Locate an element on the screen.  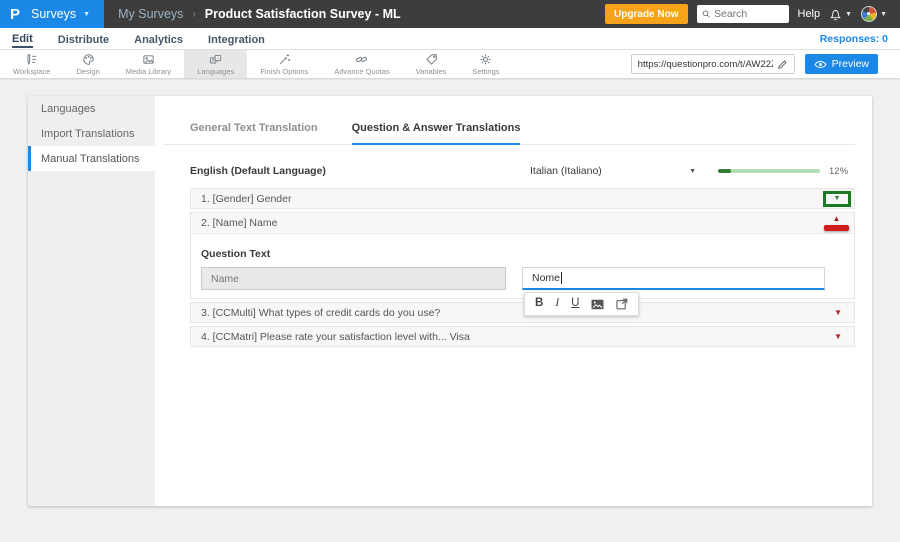
toolbar-media-library: Media Library is located at coordinates (148, 64).